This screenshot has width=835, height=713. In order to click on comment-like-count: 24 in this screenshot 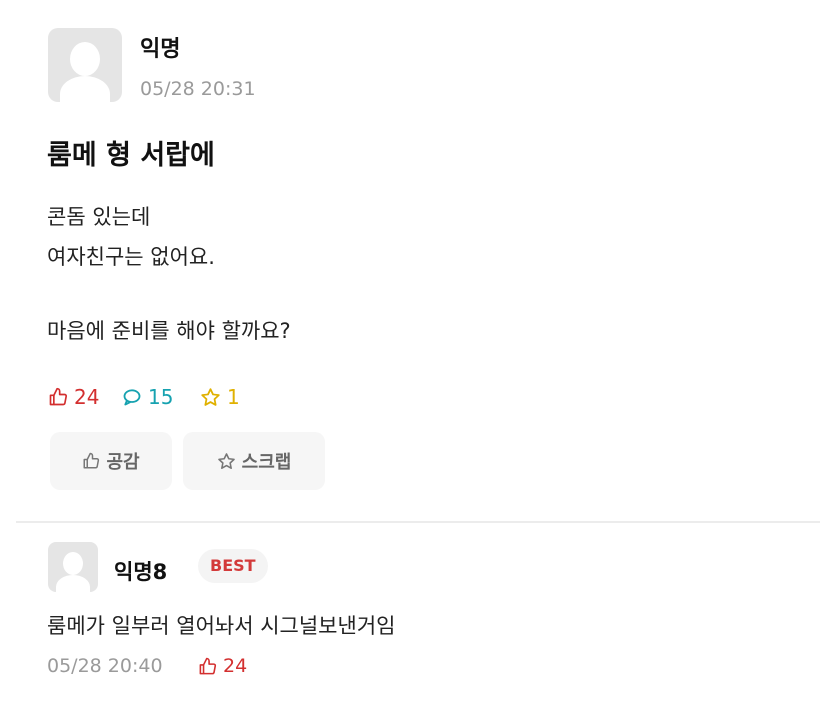, I will do `click(222, 666)`.